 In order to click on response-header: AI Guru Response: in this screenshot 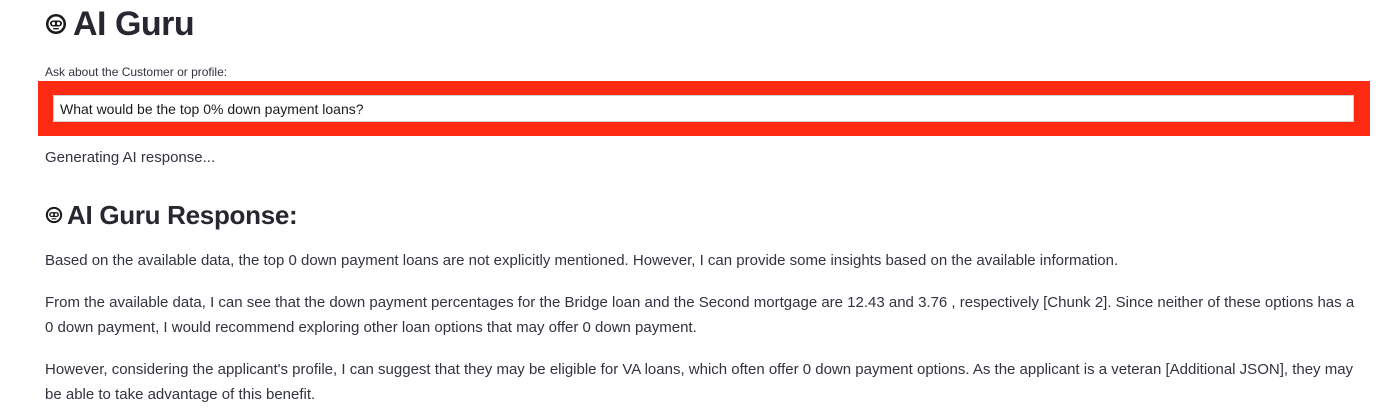, I will do `click(171, 215)`.